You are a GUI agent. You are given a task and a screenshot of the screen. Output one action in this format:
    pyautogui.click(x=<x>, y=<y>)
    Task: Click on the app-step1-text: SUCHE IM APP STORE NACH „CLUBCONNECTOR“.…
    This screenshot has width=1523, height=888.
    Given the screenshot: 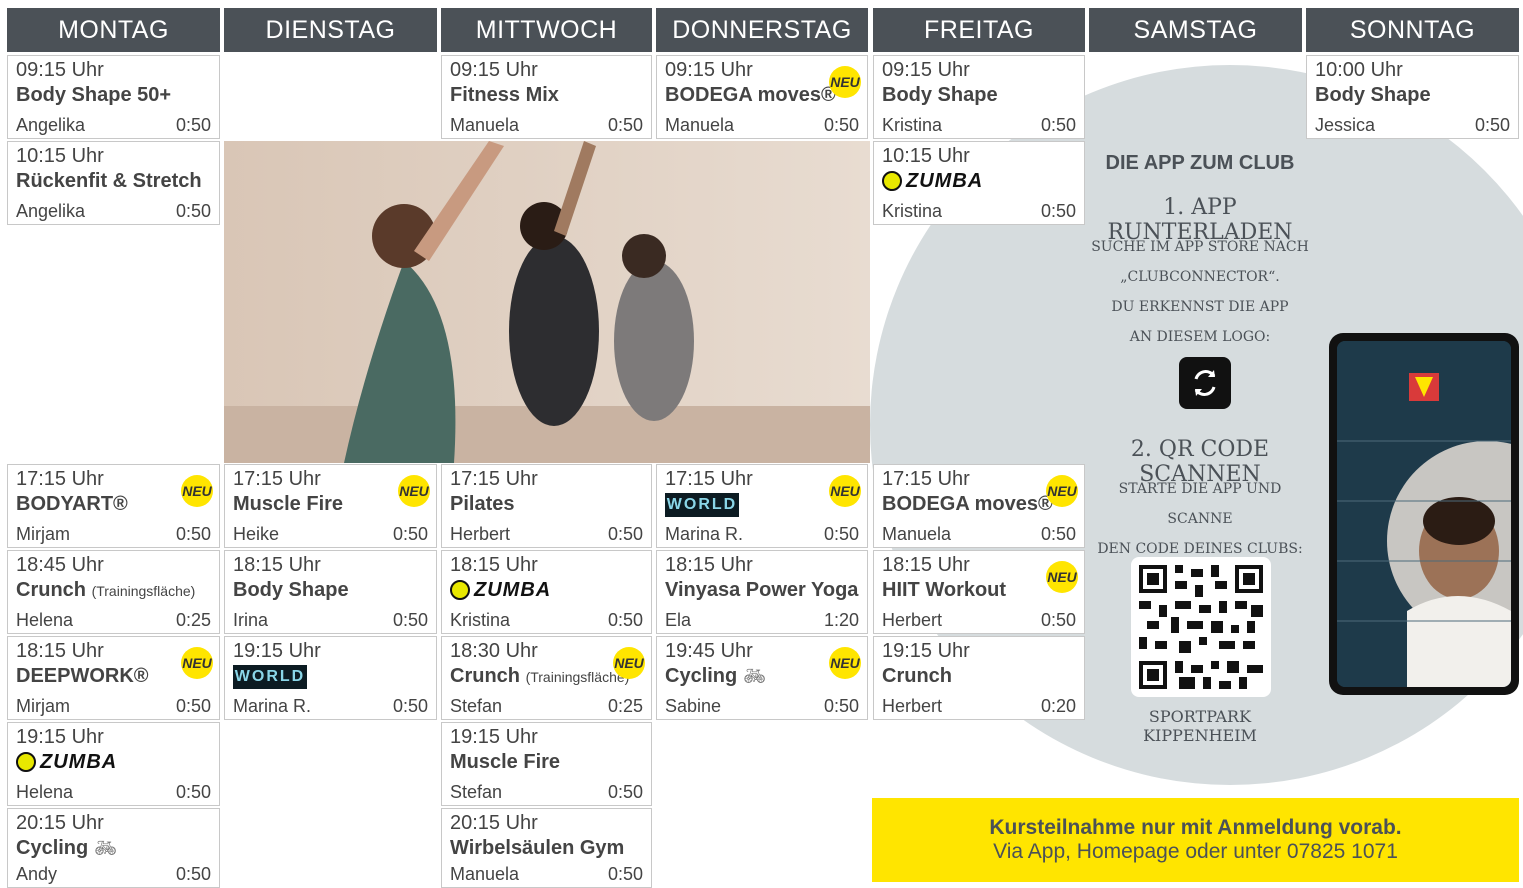 What is the action you would take?
    pyautogui.click(x=1200, y=292)
    